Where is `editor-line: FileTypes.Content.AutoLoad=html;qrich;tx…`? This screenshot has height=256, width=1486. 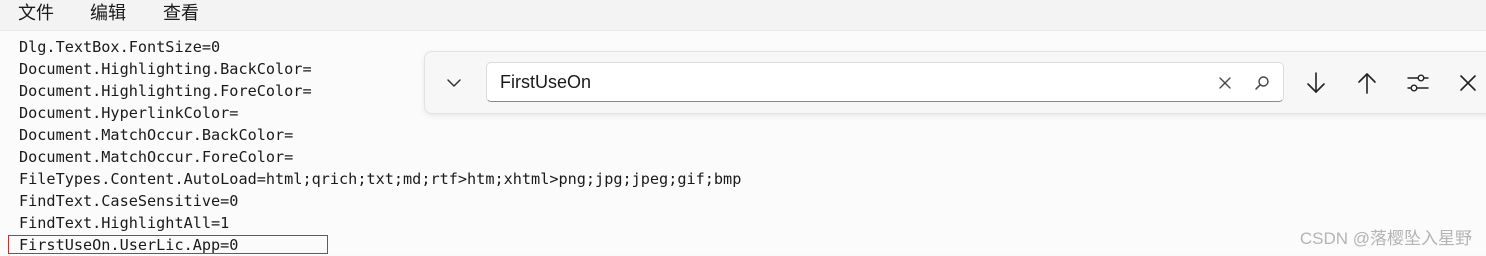
editor-line: FileTypes.Content.AutoLoad=html;qrich;tx… is located at coordinates (380, 179).